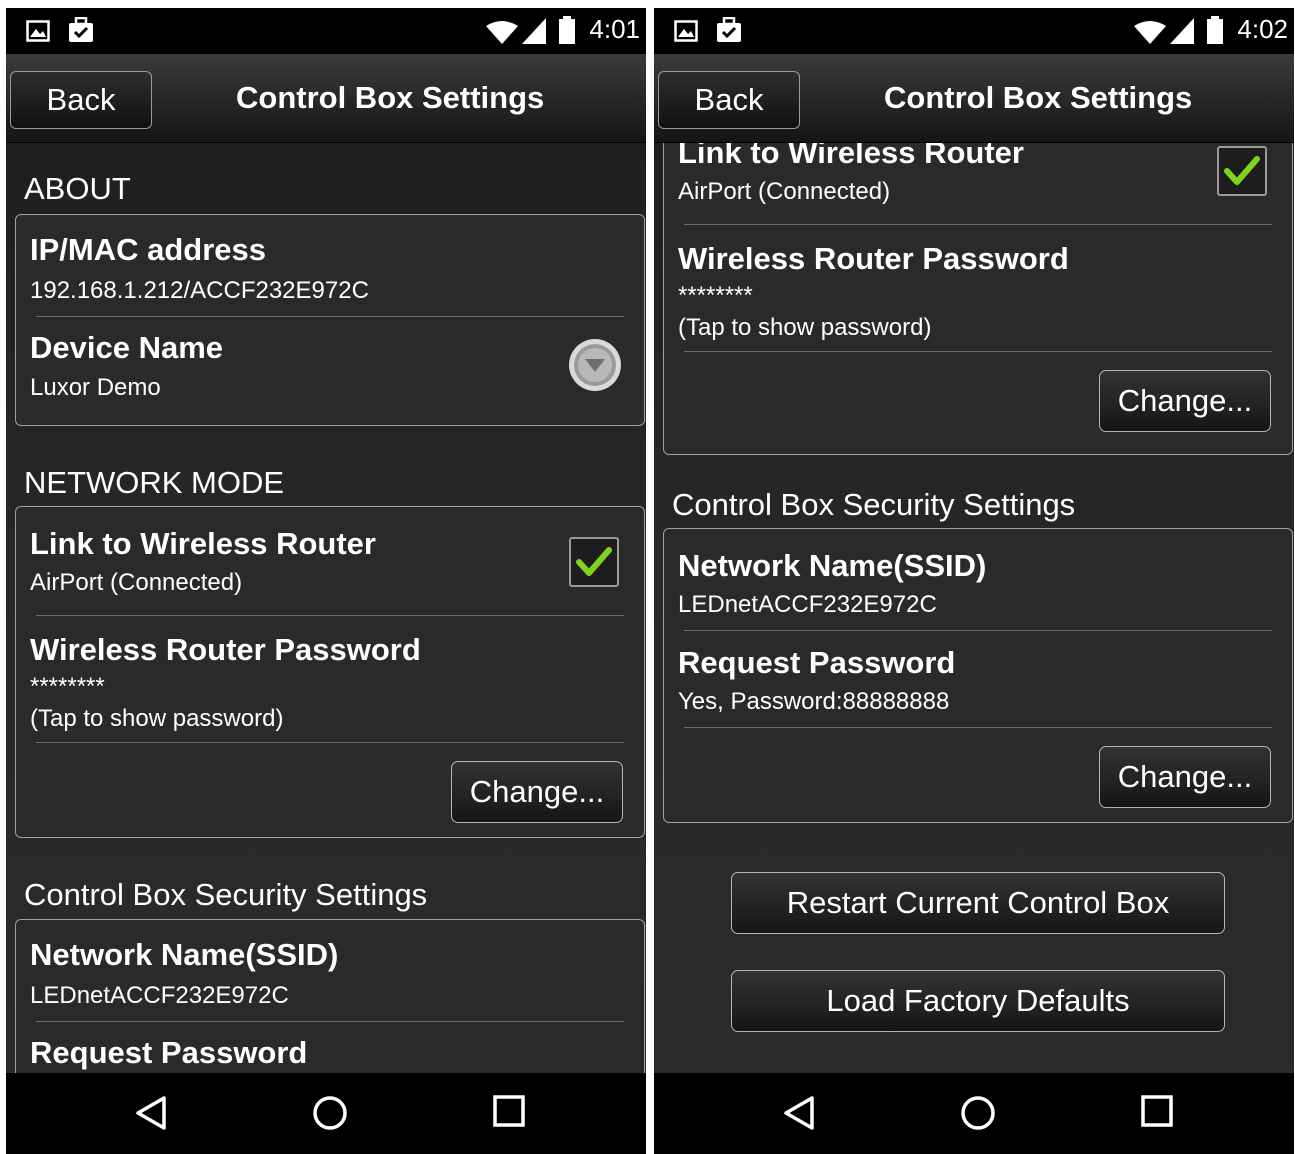 Image resolution: width=1295 pixels, height=1154 pixels. I want to click on status-bar: 4:02, so click(974, 31).